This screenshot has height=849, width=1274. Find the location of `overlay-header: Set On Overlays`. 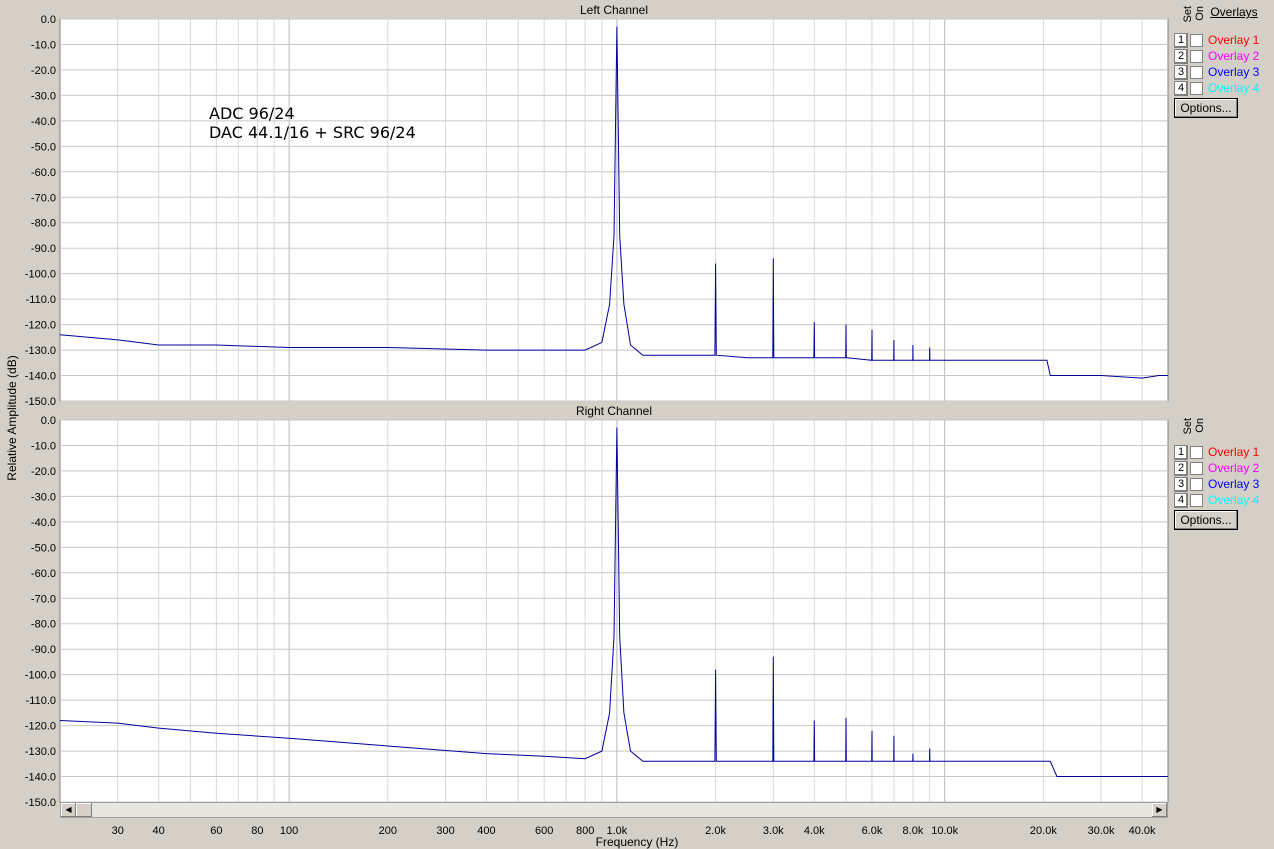

overlay-header: Set On Overlays is located at coordinates (1222, 18).